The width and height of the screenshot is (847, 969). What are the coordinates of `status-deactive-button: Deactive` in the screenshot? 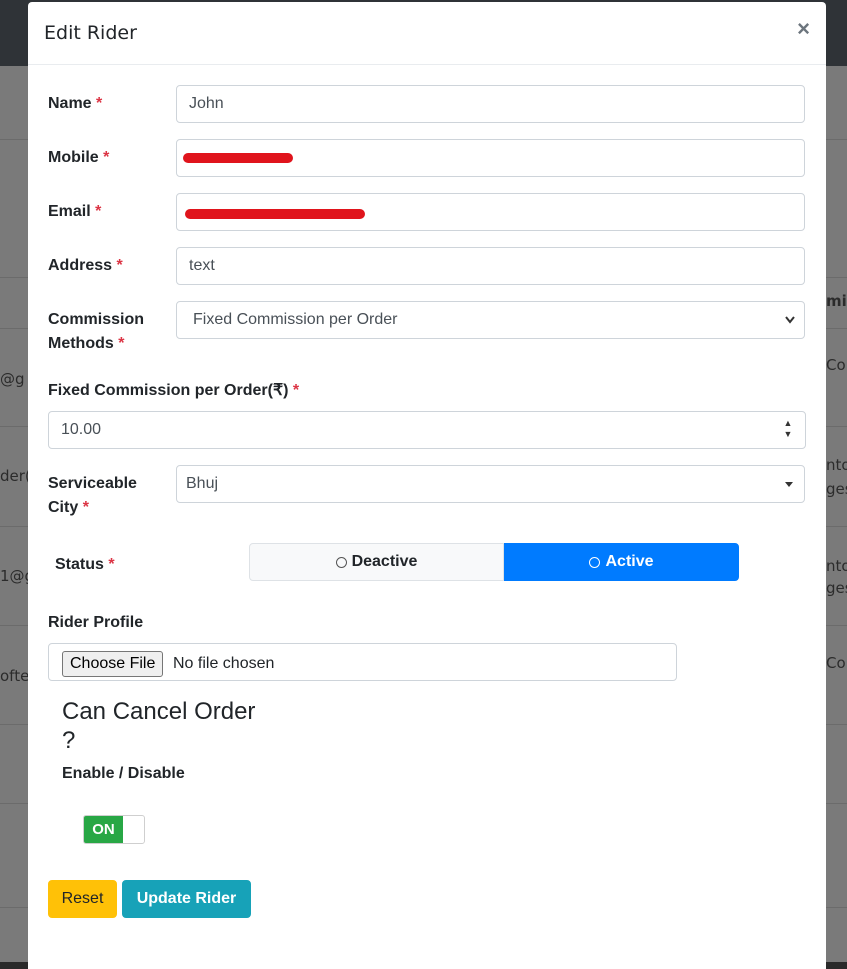 It's located at (376, 562).